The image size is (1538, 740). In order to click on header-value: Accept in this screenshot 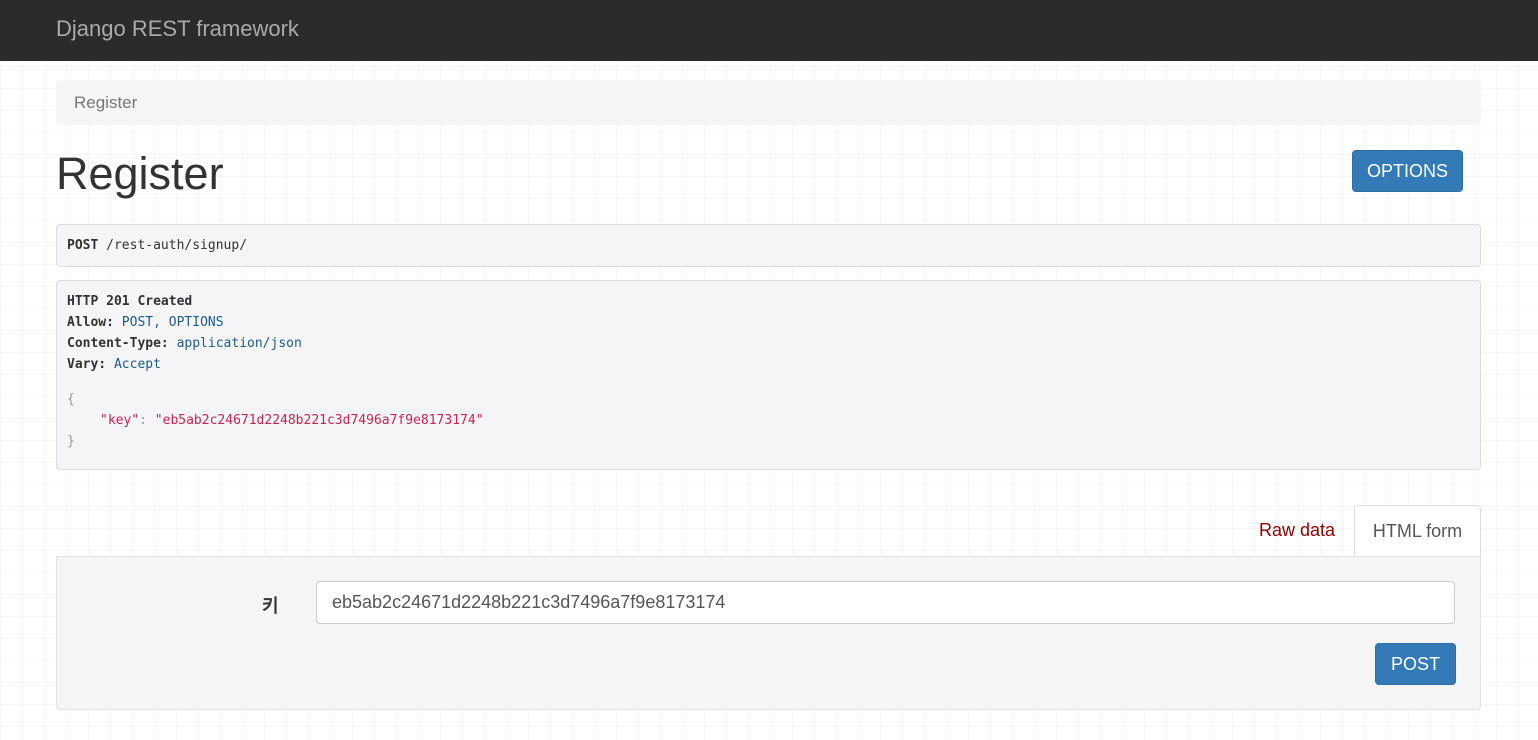, I will do `click(137, 364)`.